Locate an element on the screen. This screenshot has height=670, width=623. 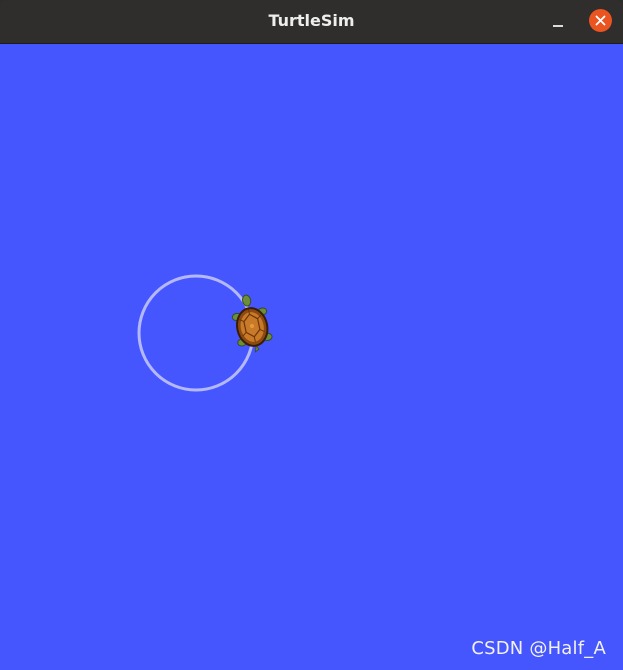
turtle-icon is located at coordinates (252, 323).